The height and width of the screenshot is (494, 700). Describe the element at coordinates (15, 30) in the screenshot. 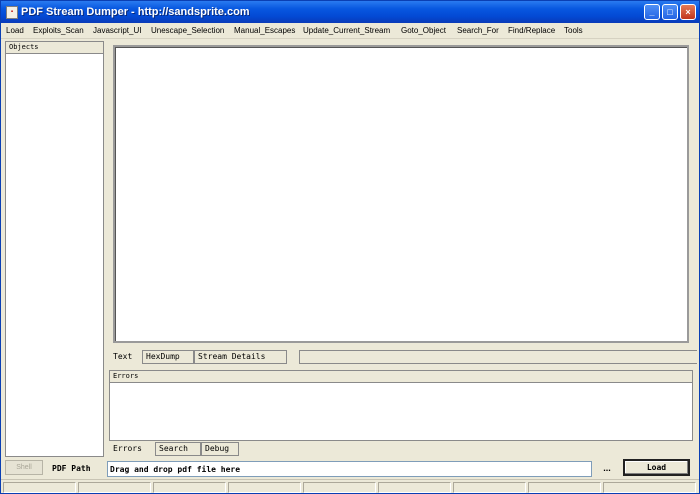

I see `menu-load: Load` at that location.